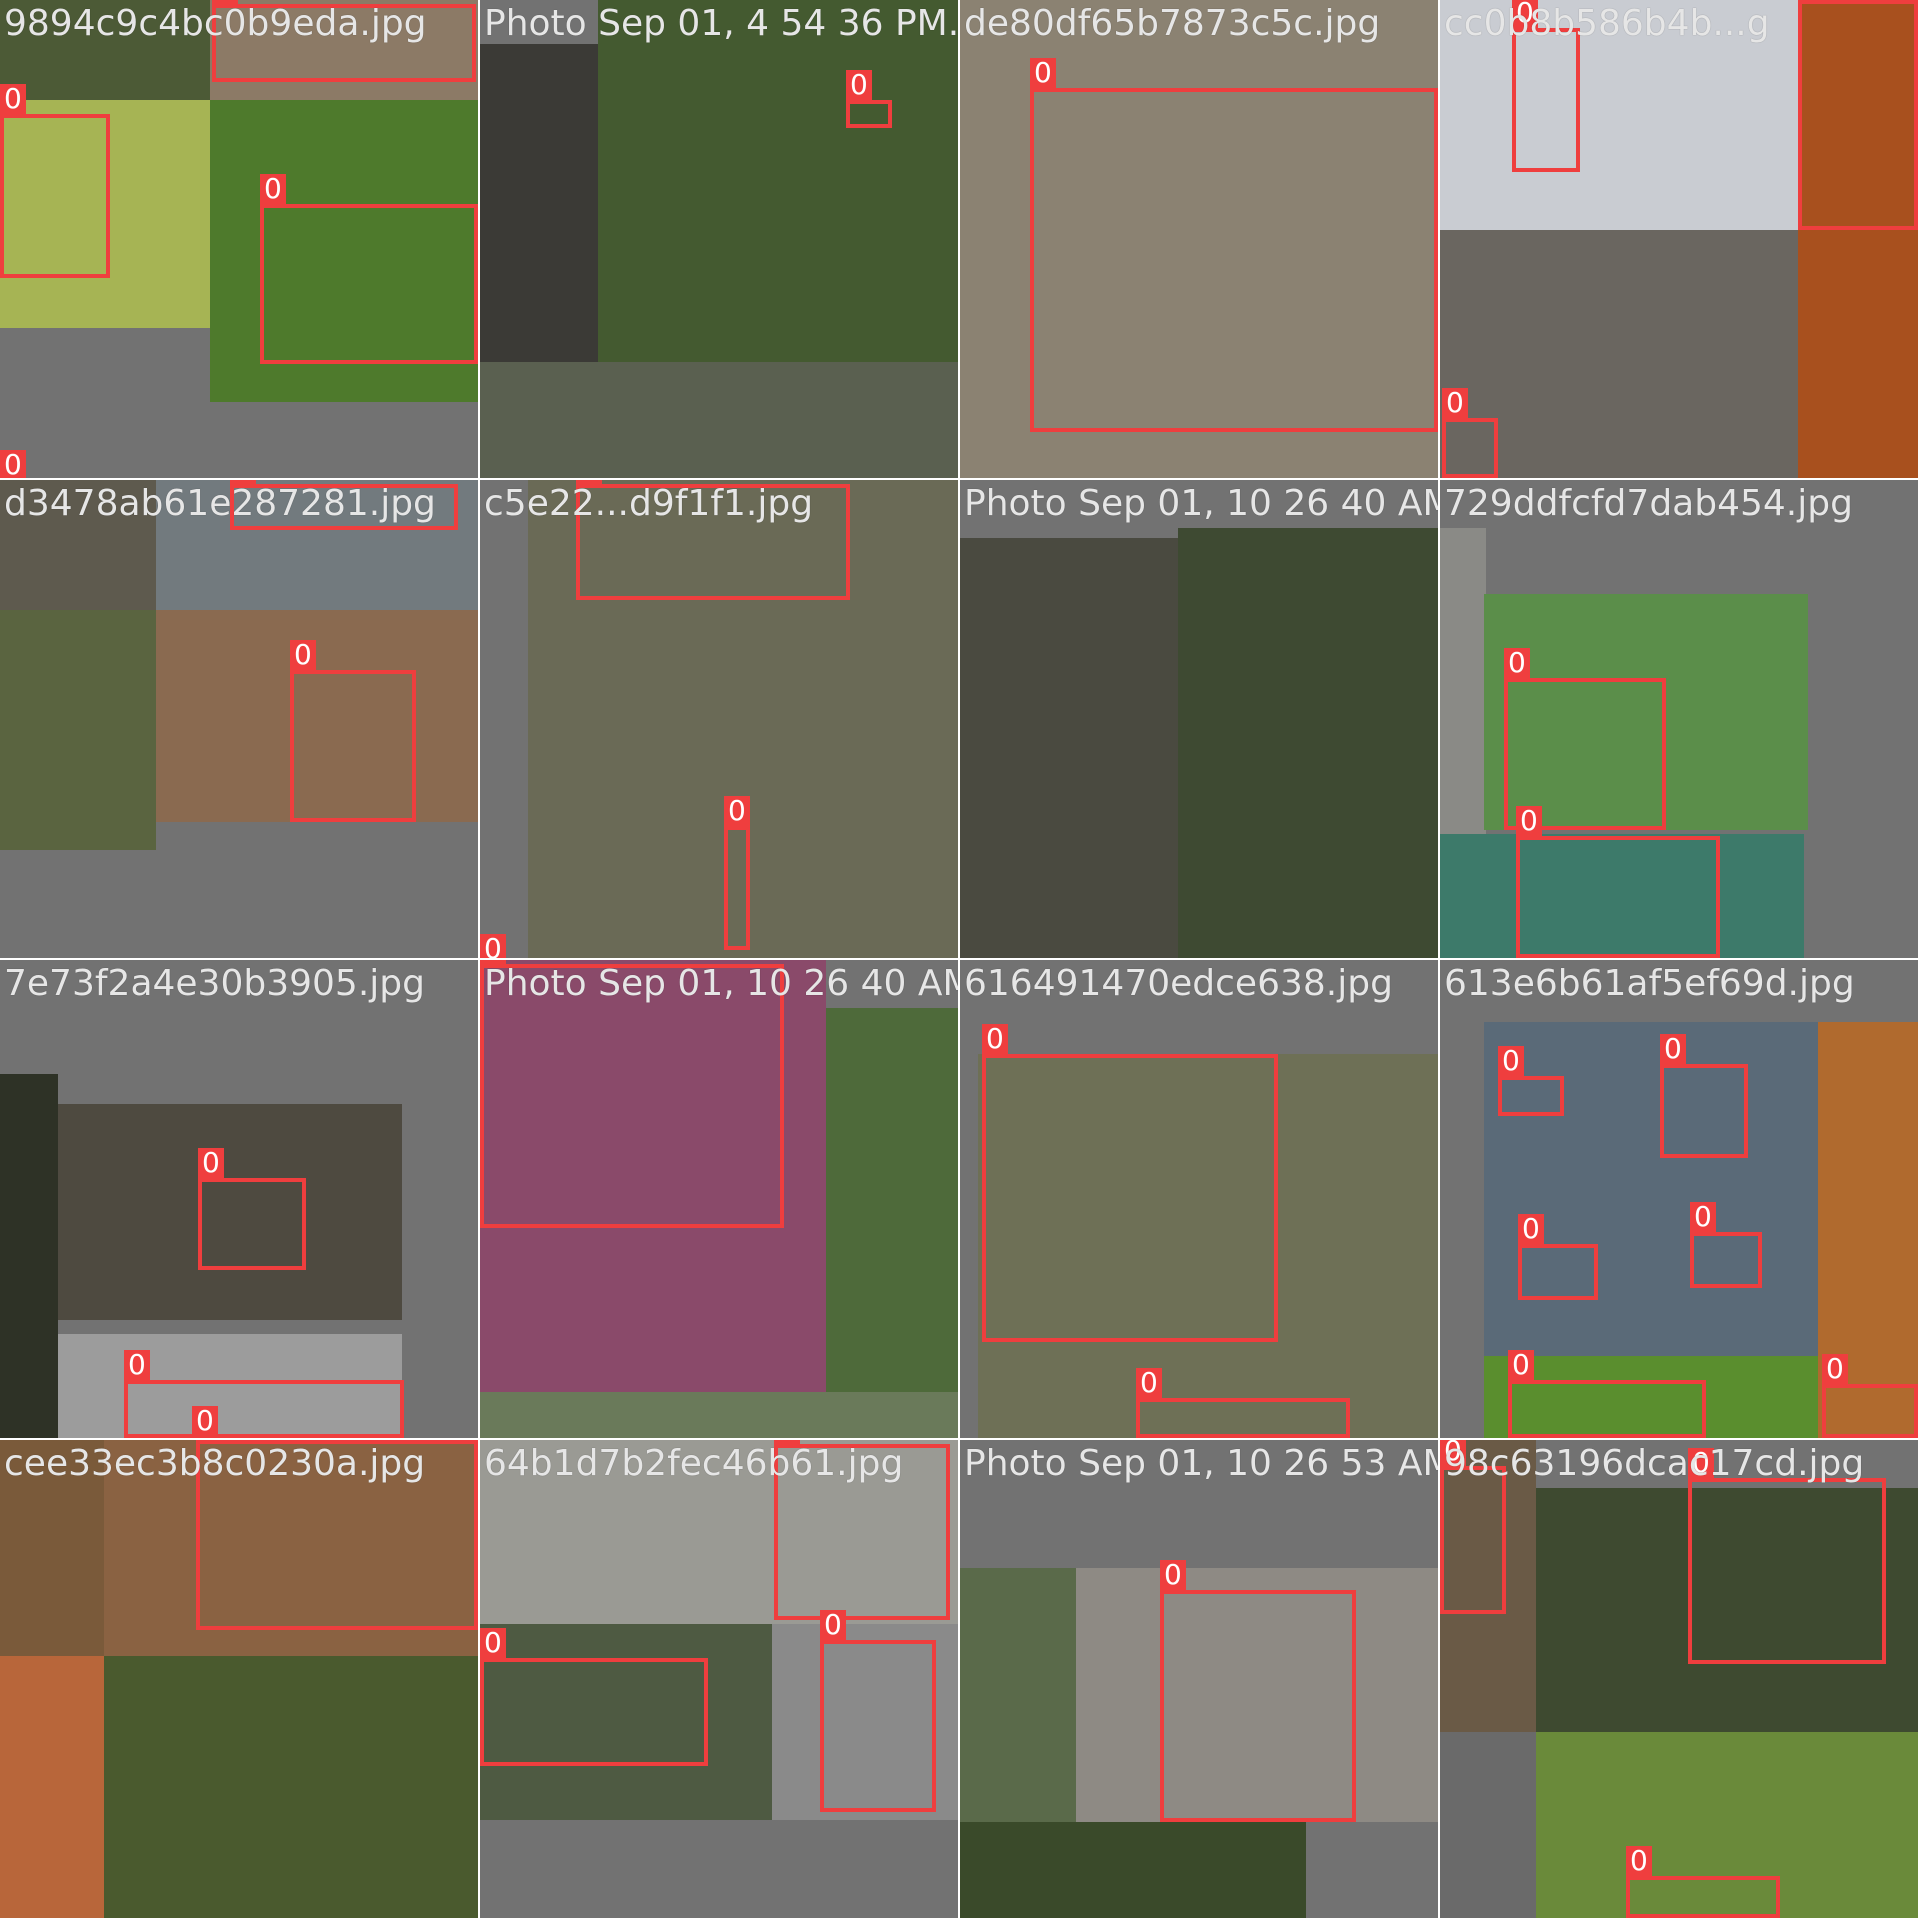 This screenshot has height=1920, width=1920. I want to click on filename-label: 9894c9c4bc0b9eda.jpg, so click(215, 23).